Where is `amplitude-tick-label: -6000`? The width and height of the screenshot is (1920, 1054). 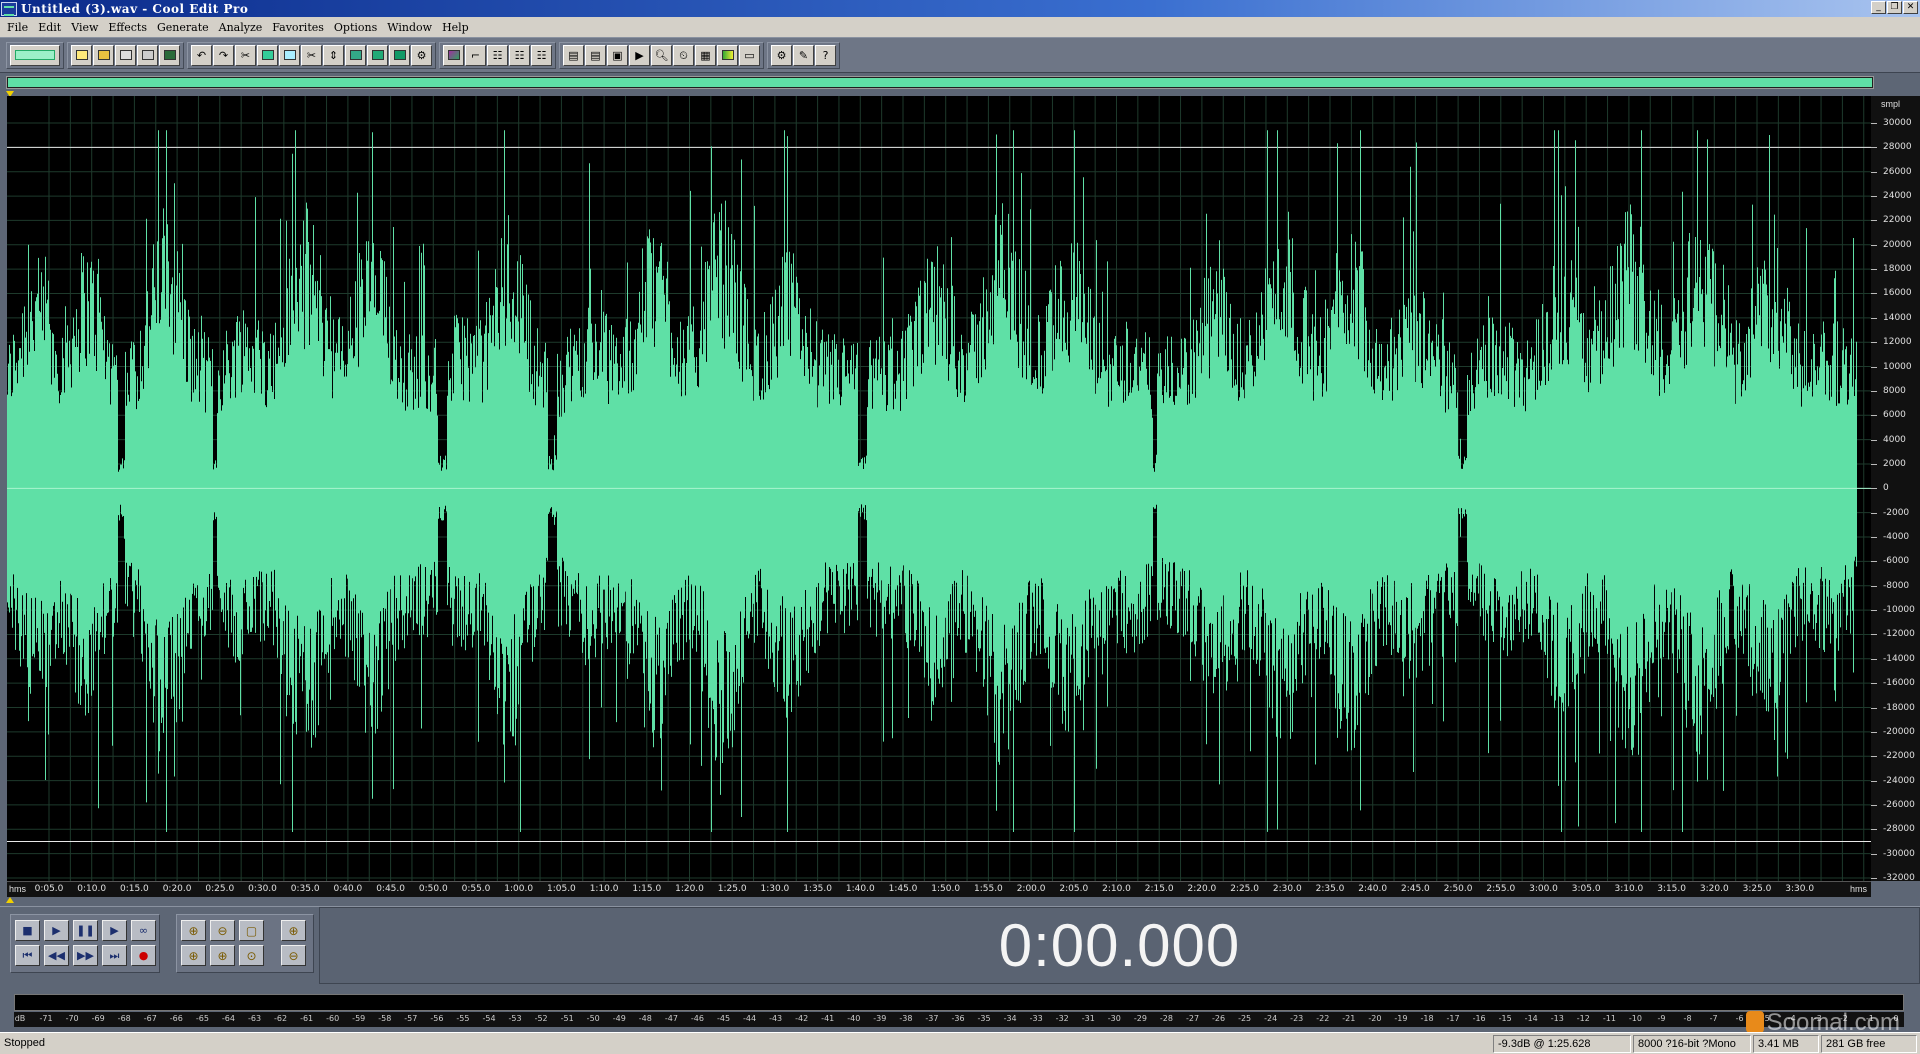 amplitude-tick-label: -6000 is located at coordinates (1896, 561).